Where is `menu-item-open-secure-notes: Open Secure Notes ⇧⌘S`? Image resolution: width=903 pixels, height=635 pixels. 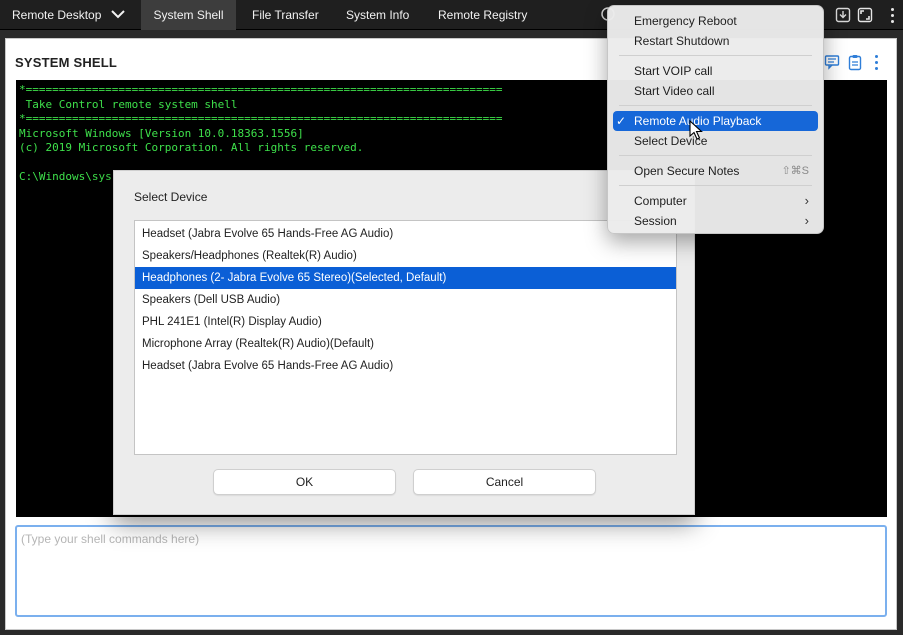
menu-item-open-secure-notes: Open Secure Notes ⇧⌘S is located at coordinates (715, 171).